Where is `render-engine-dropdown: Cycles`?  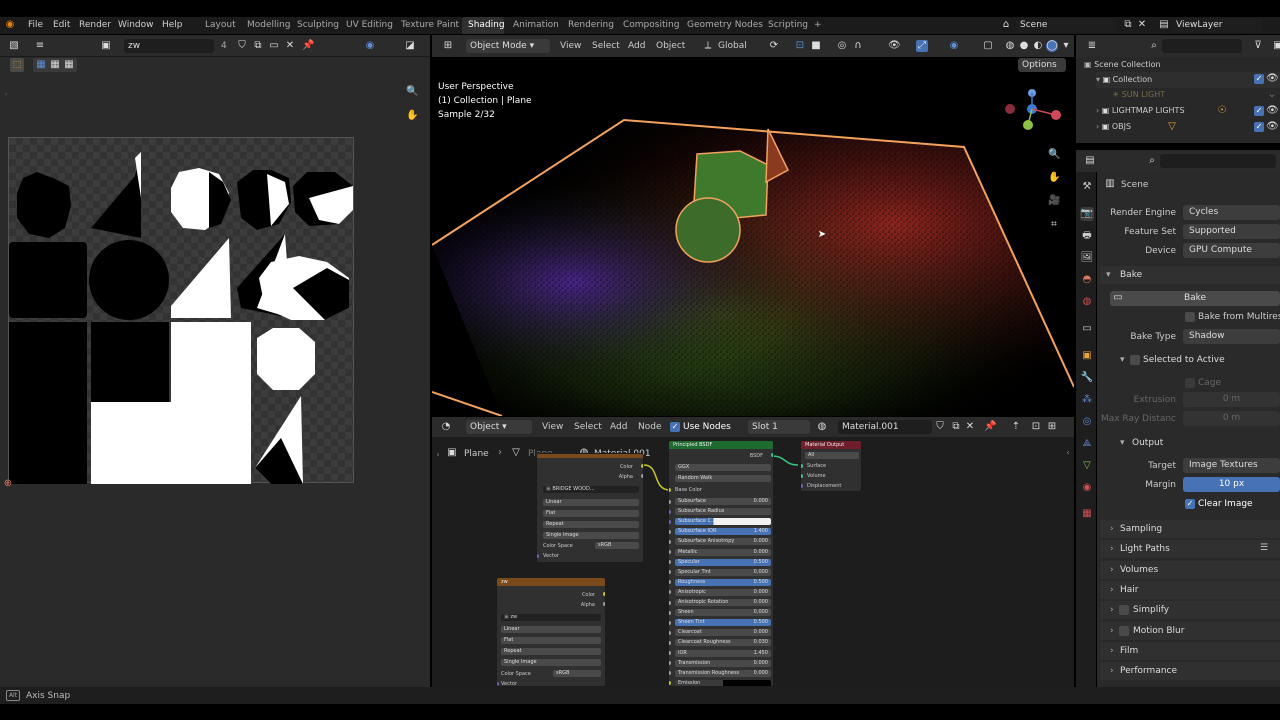 render-engine-dropdown: Cycles is located at coordinates (1231, 212).